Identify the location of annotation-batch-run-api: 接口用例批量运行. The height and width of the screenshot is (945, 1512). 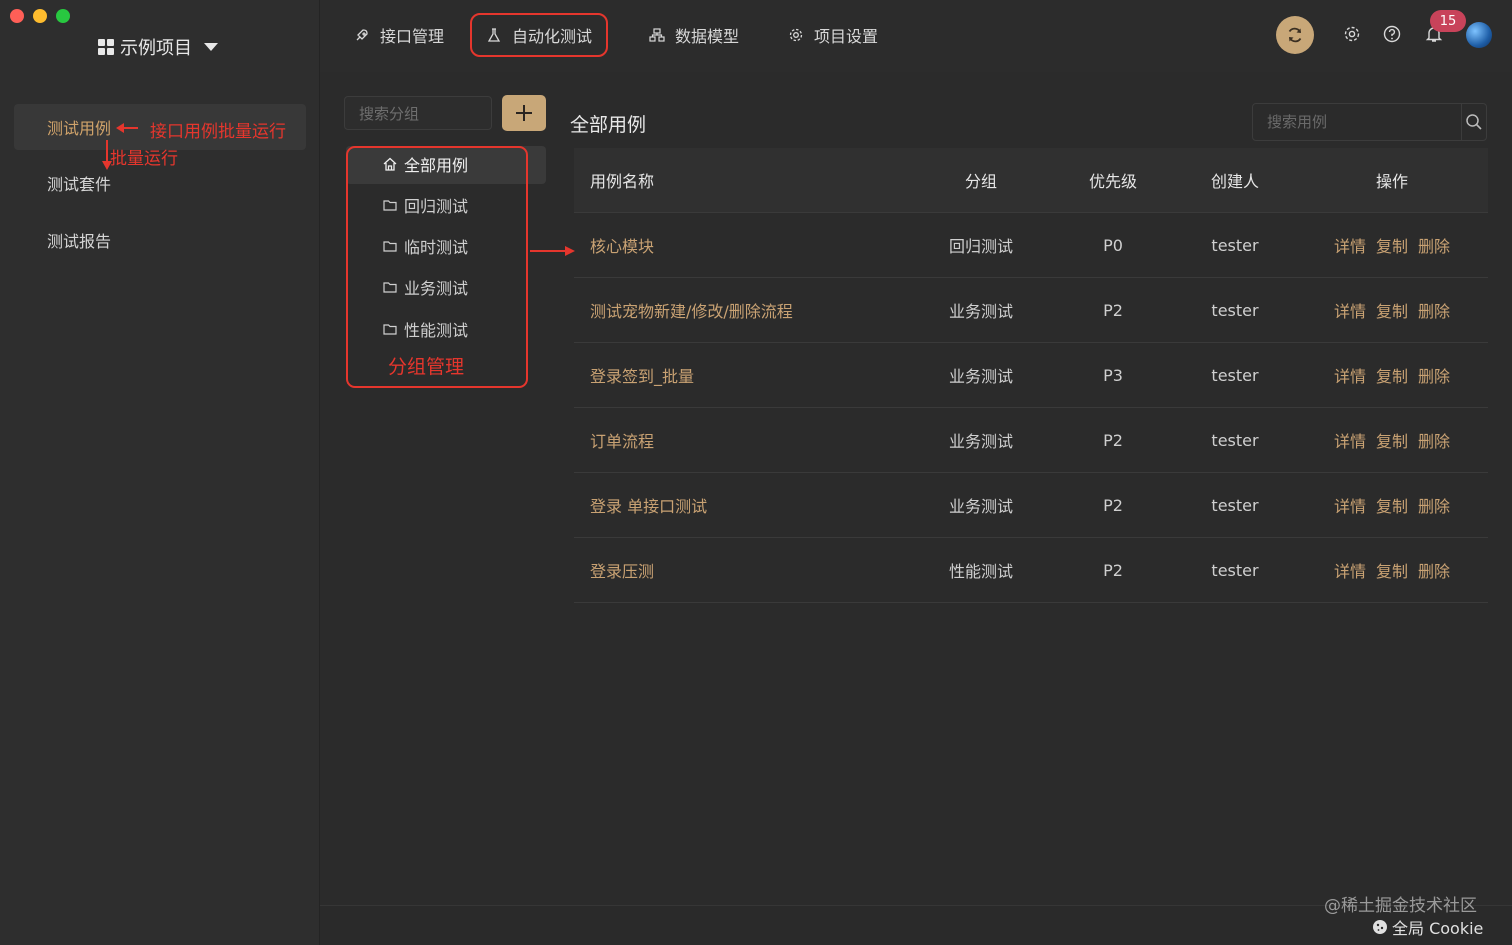
(218, 132).